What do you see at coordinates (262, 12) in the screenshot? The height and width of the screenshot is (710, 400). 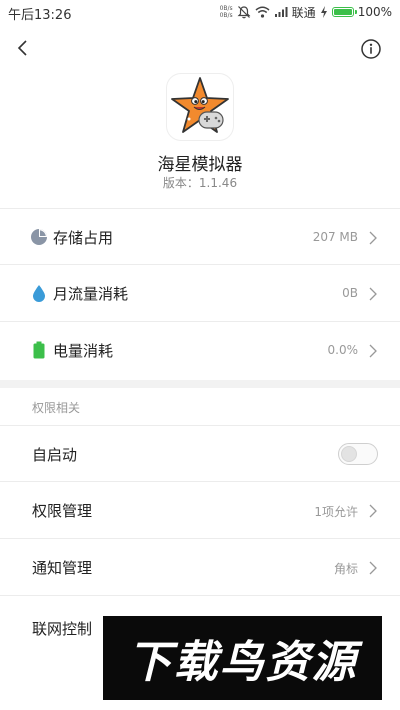 I see `wifi-icon` at bounding box center [262, 12].